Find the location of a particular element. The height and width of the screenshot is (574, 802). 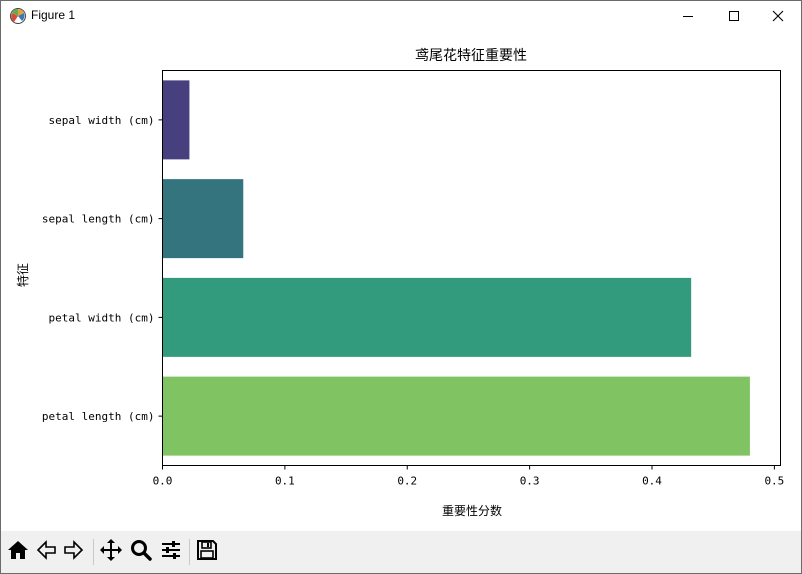

back-icon is located at coordinates (46, 552).